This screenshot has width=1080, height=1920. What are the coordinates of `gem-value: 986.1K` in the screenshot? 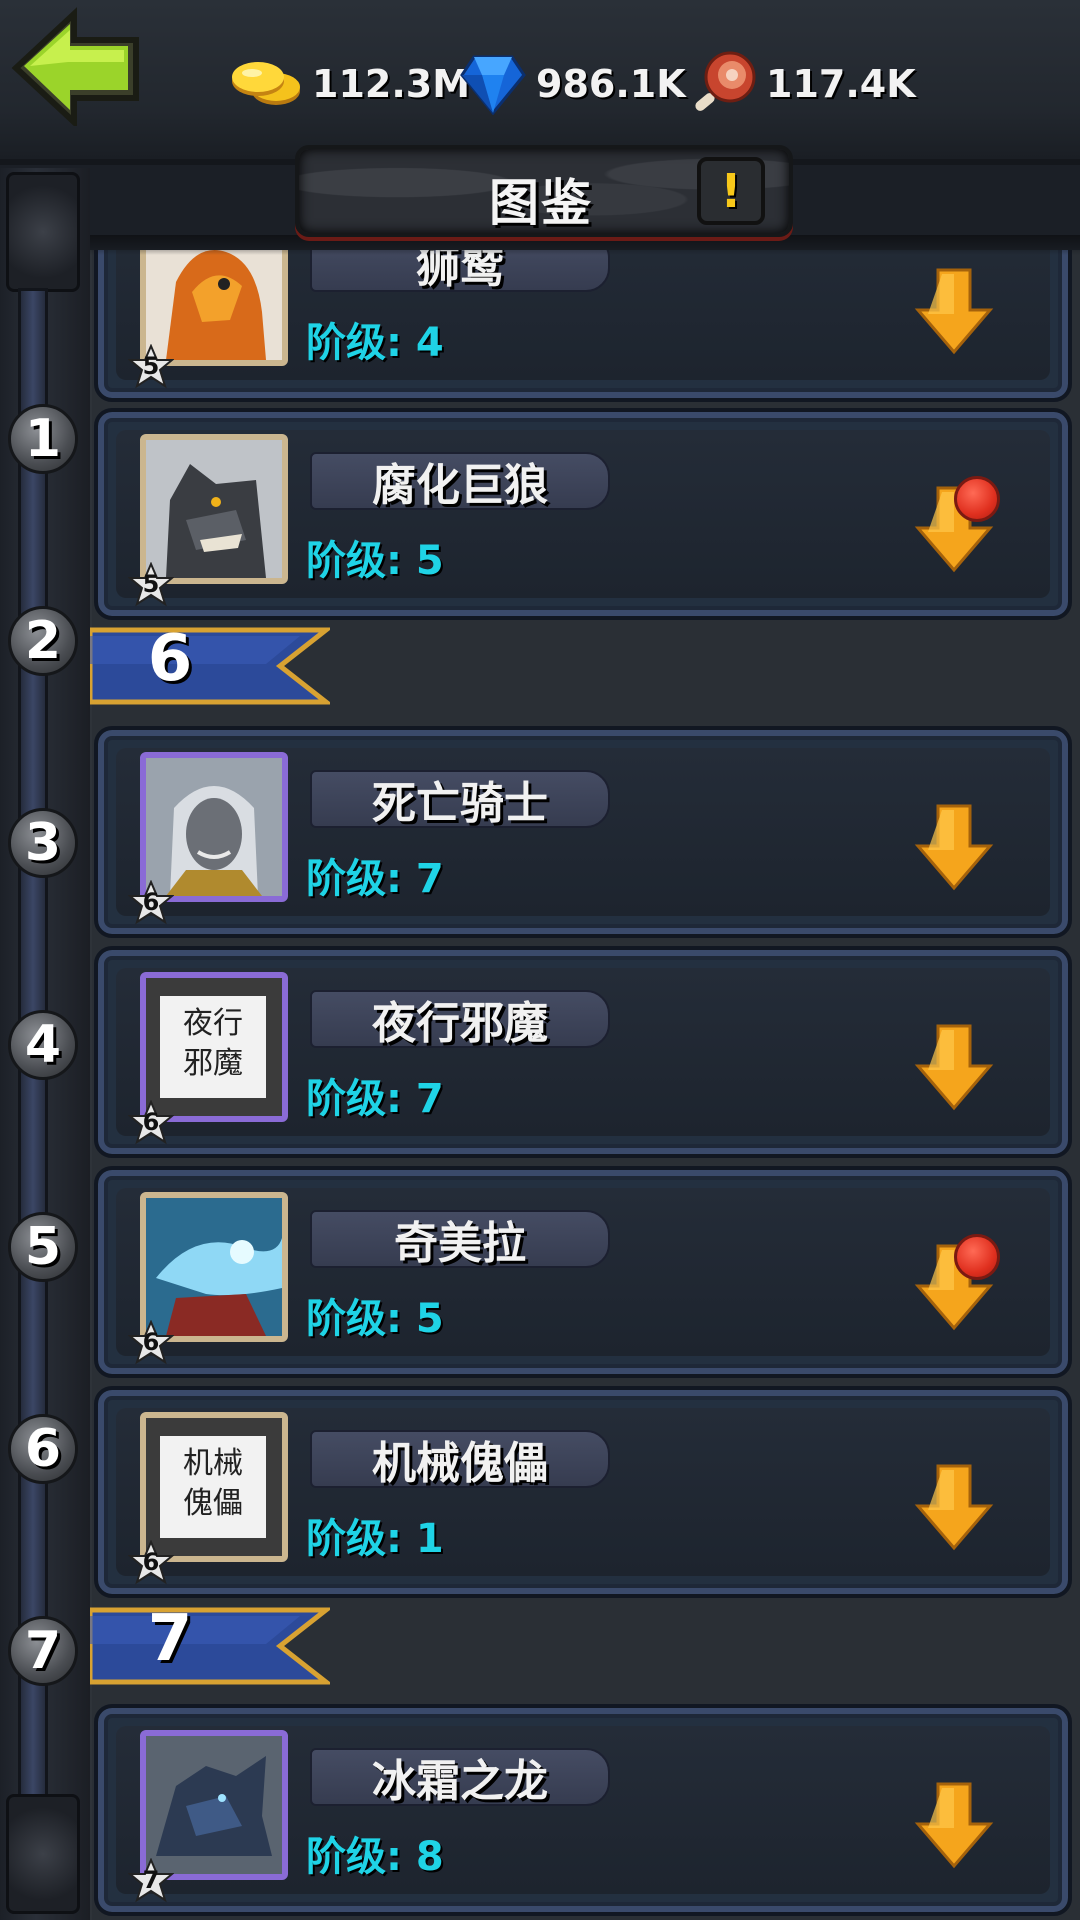 It's located at (611, 84).